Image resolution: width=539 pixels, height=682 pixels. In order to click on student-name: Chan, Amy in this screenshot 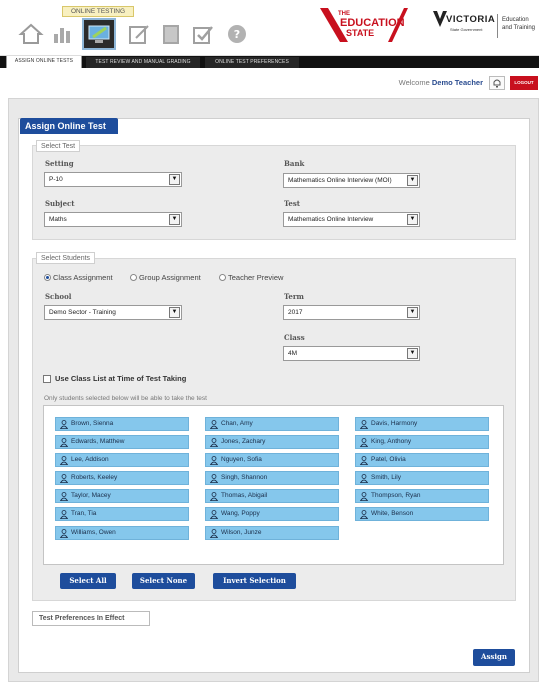, I will do `click(237, 423)`.